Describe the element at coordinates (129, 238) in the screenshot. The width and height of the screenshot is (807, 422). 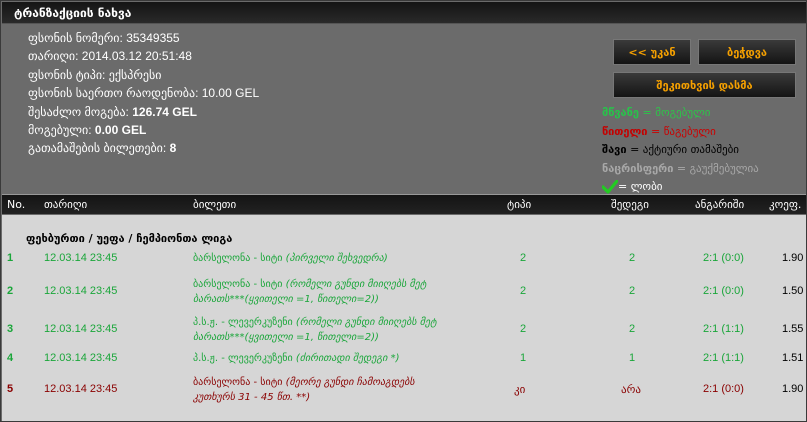
I see `league-title: ფეხბურთი / უეფა / ჩემპიონთა ლიგა` at that location.